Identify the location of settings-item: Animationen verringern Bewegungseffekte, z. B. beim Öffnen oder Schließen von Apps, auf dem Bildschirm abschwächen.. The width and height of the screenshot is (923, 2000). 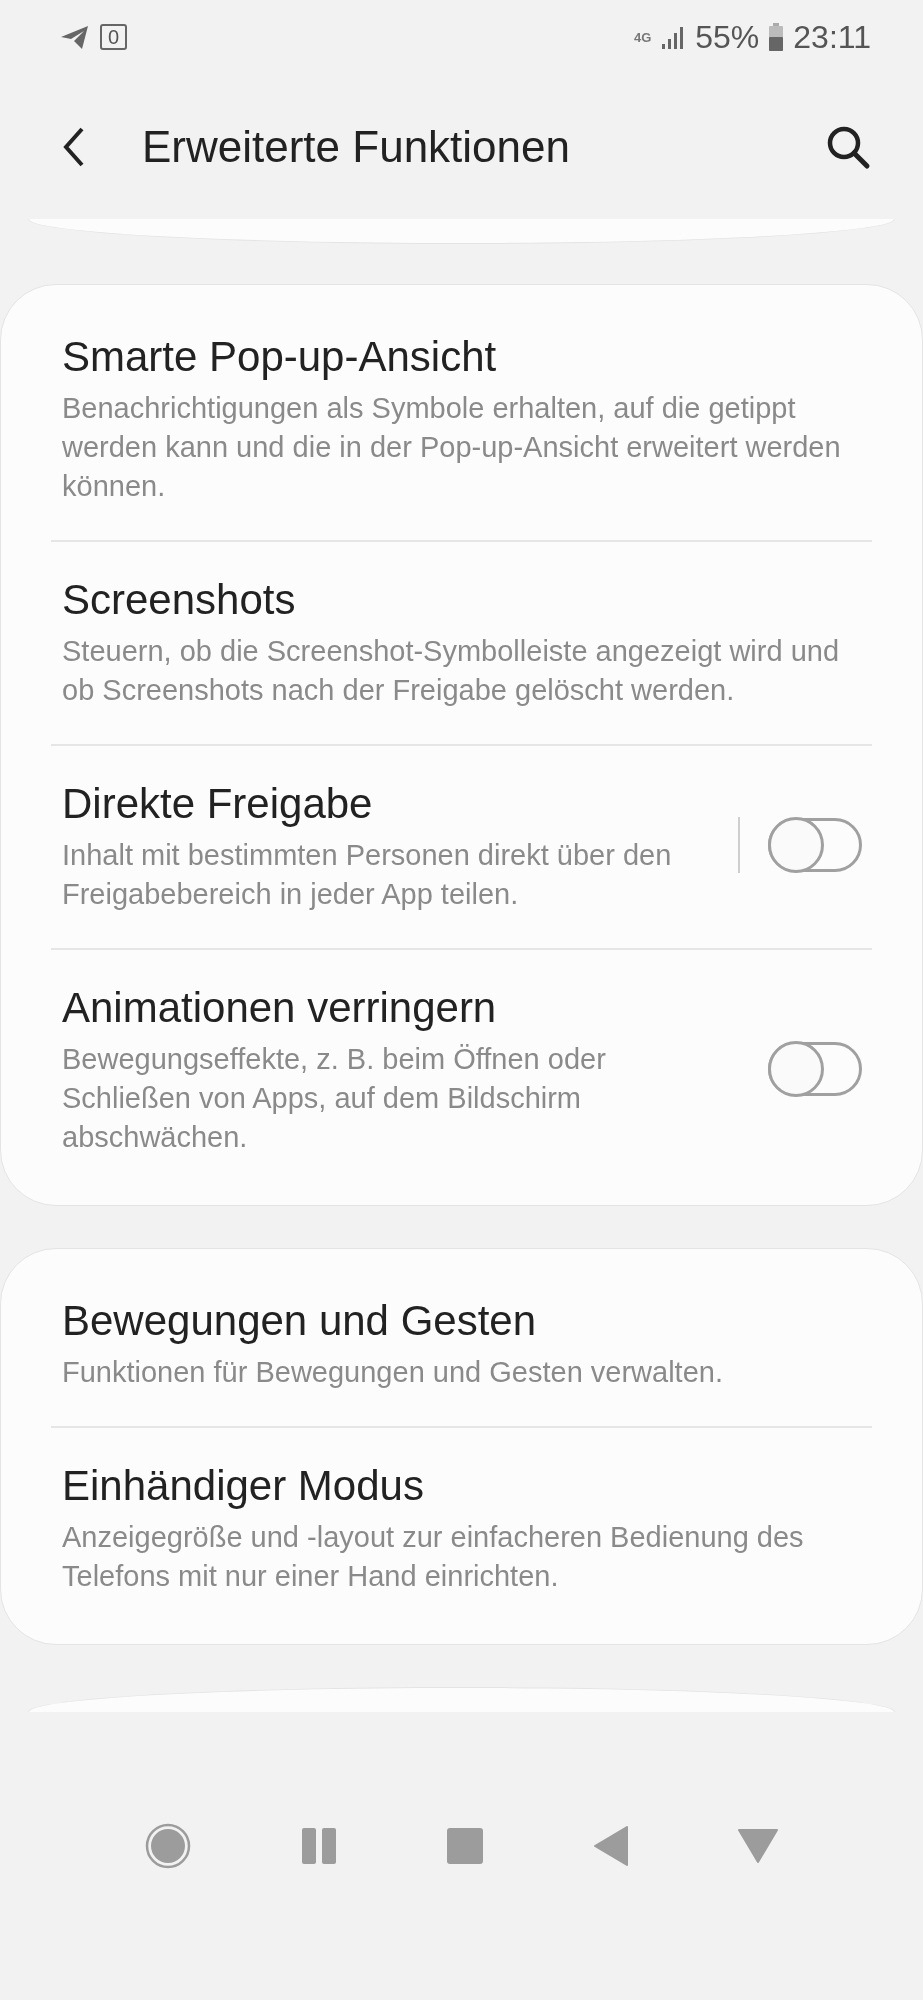
(461, 1070).